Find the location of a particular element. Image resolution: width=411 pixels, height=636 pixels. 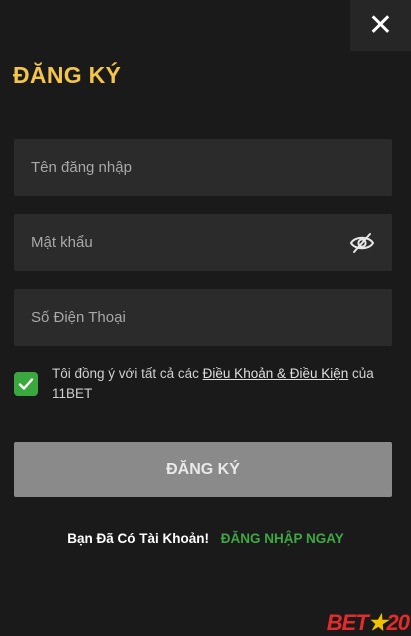

password-input is located at coordinates (181, 242).